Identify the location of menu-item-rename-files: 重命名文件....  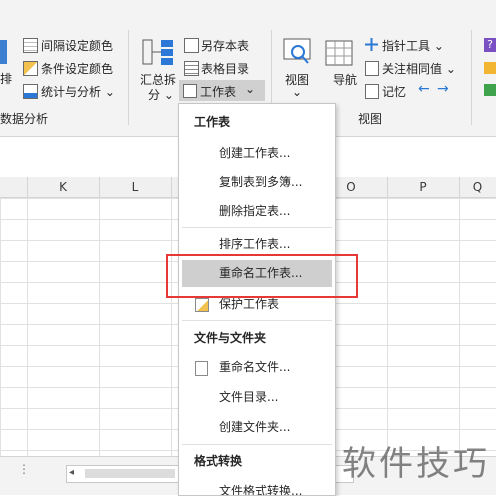
(257, 367).